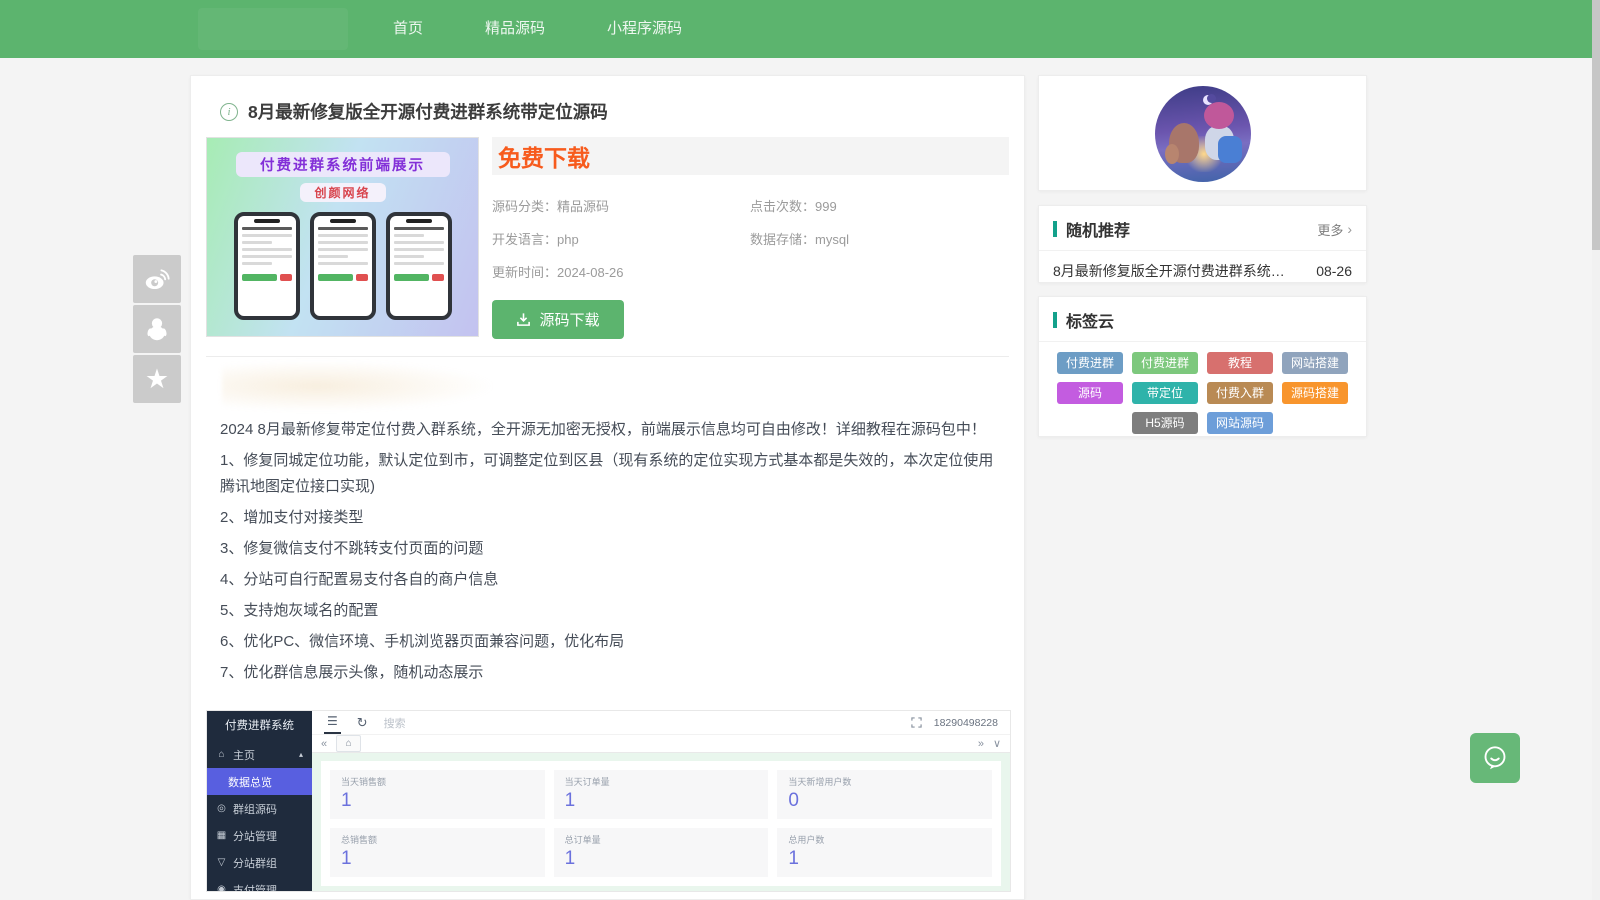 This screenshot has width=1600, height=900. I want to click on site-logo, so click(273, 29).